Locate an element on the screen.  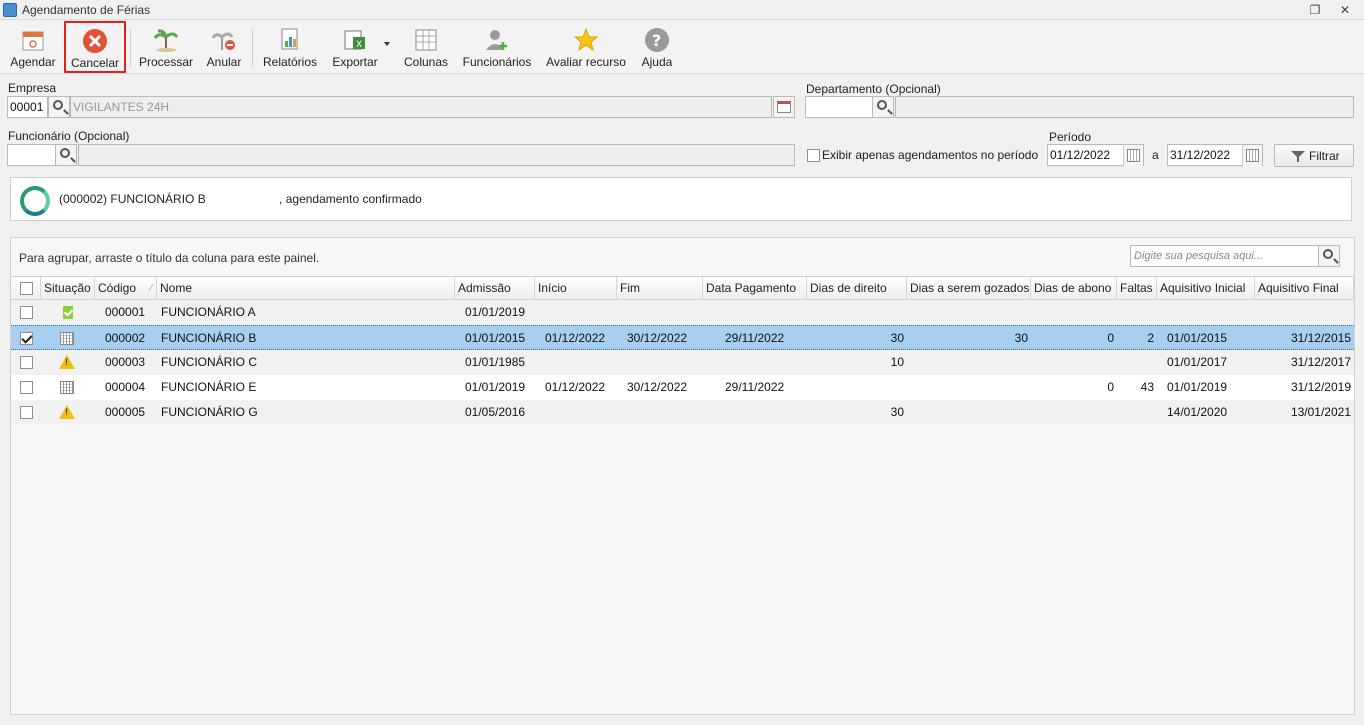
column-header-nome: Nome is located at coordinates (306, 288).